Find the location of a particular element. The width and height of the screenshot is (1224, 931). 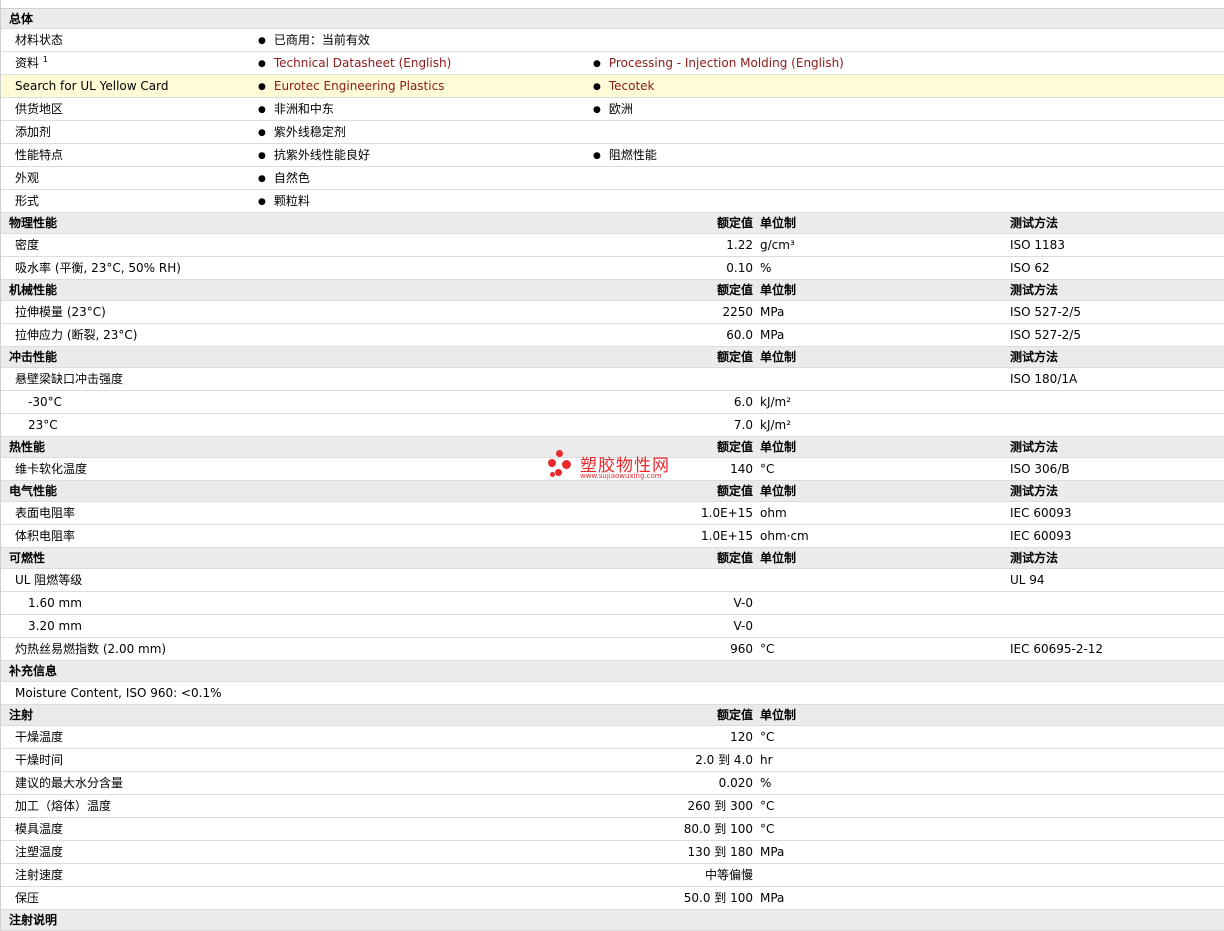

row-drying-temp: 干燥温度 120 °C is located at coordinates (612, 737).